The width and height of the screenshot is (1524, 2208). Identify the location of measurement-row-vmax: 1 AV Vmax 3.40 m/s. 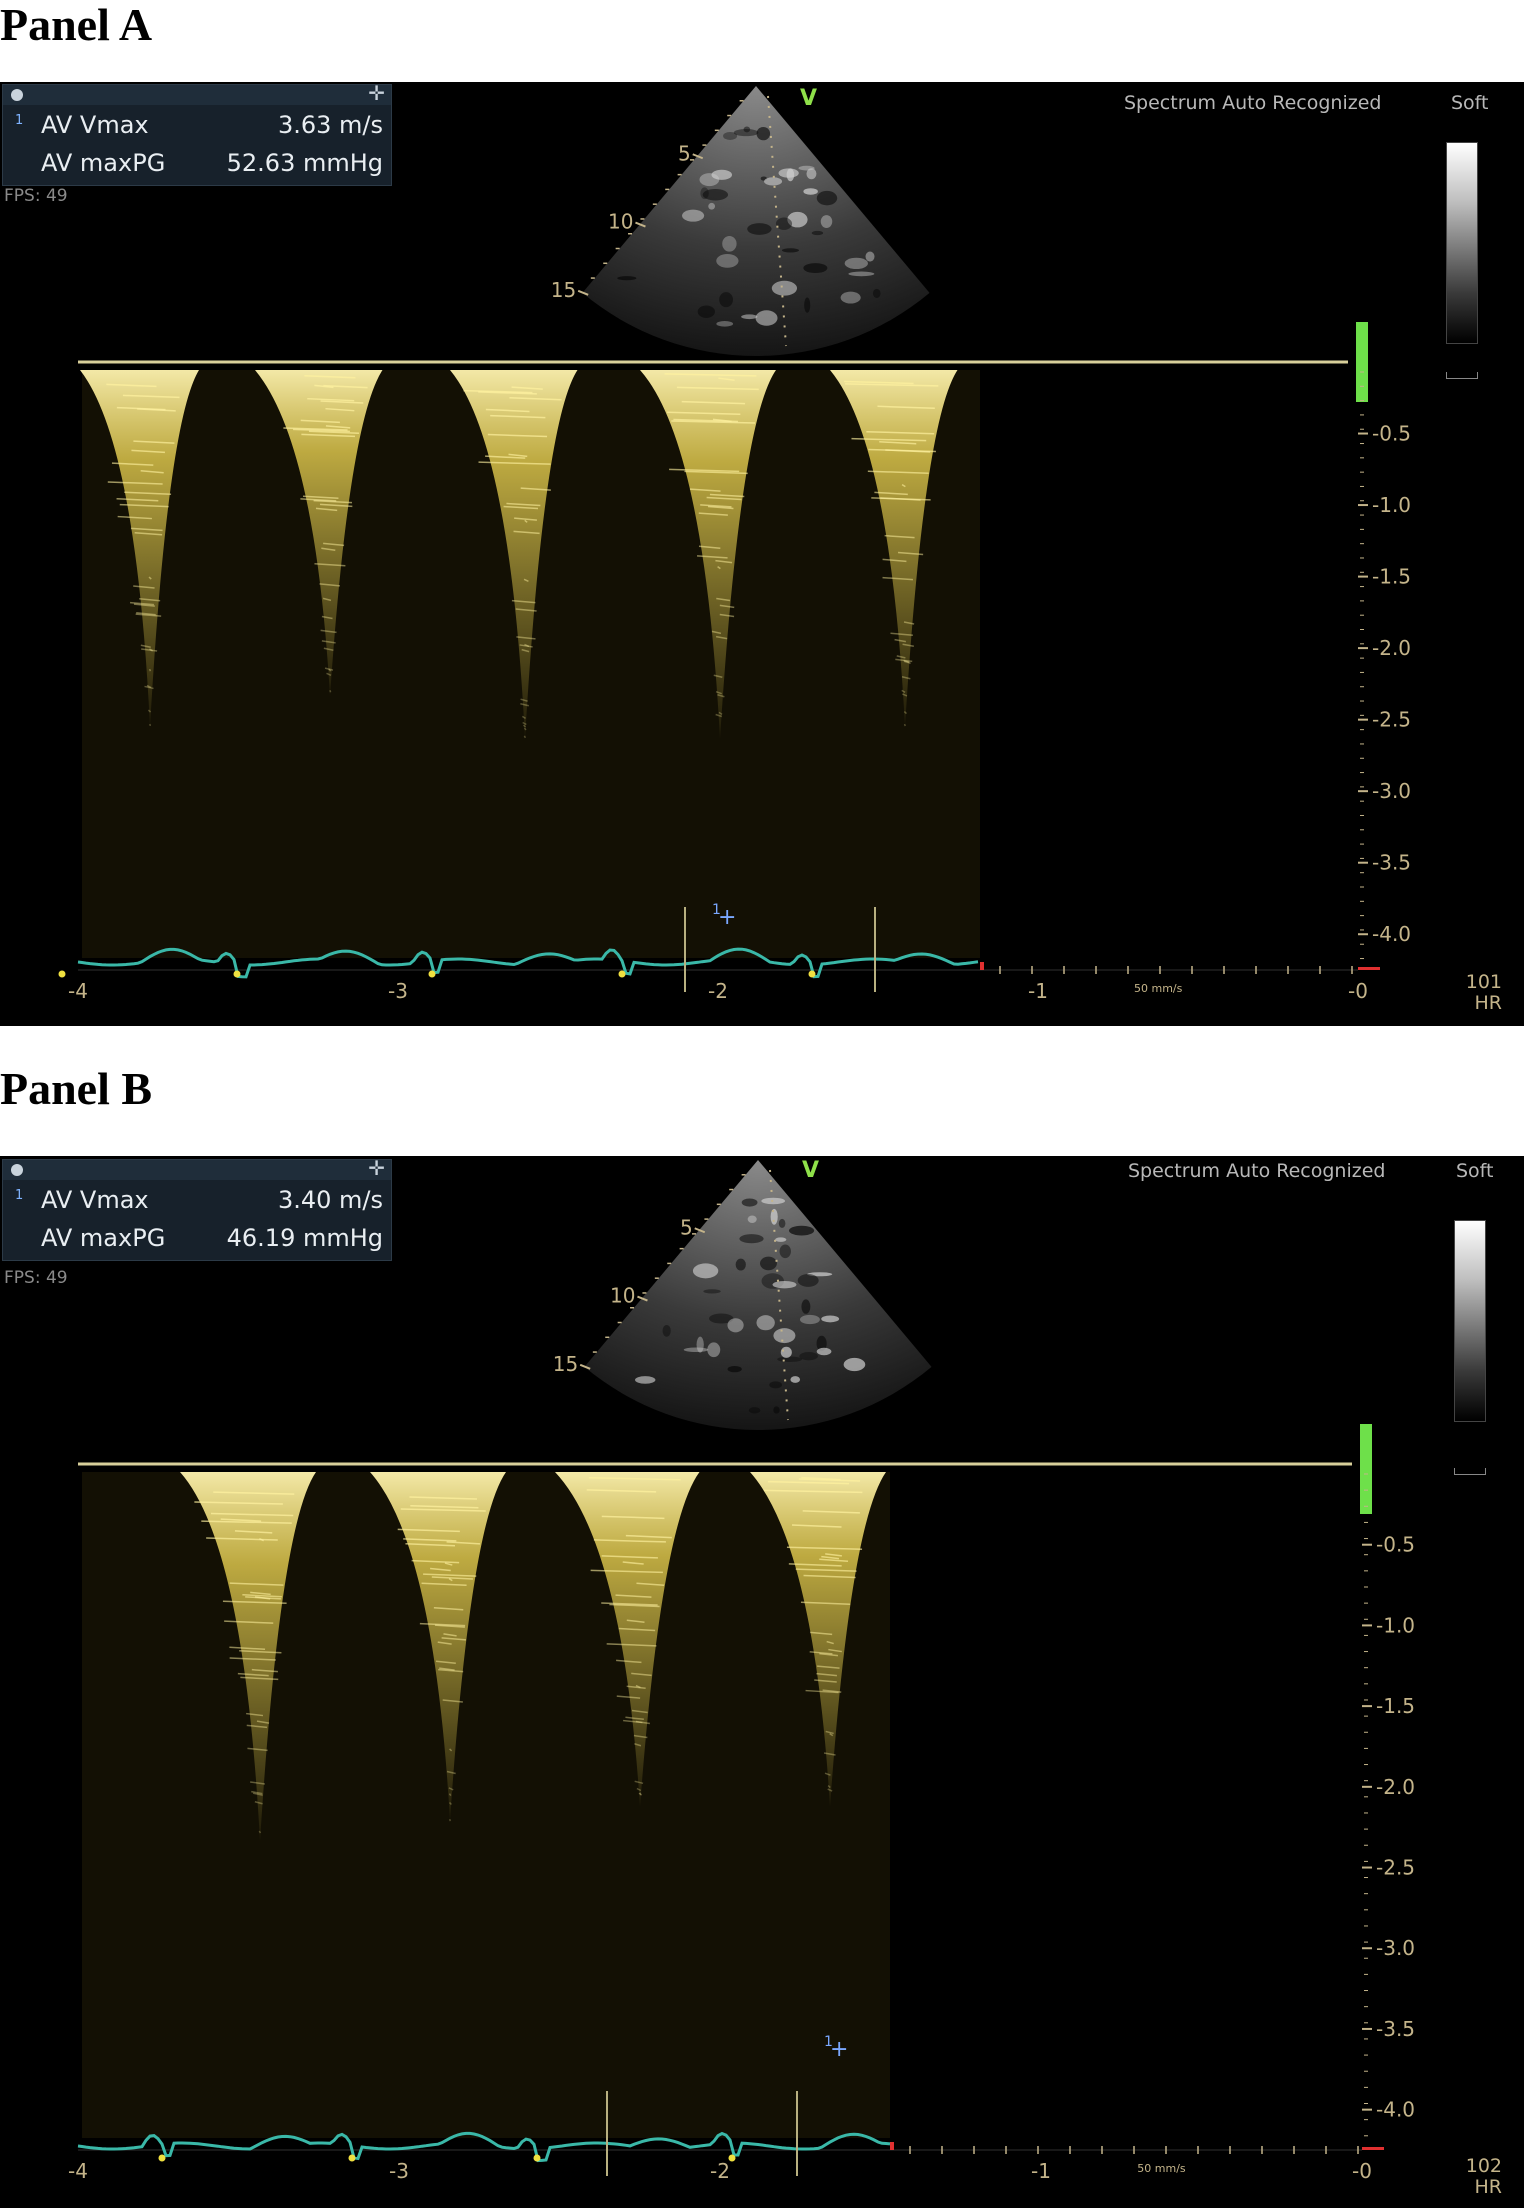
(197, 1199).